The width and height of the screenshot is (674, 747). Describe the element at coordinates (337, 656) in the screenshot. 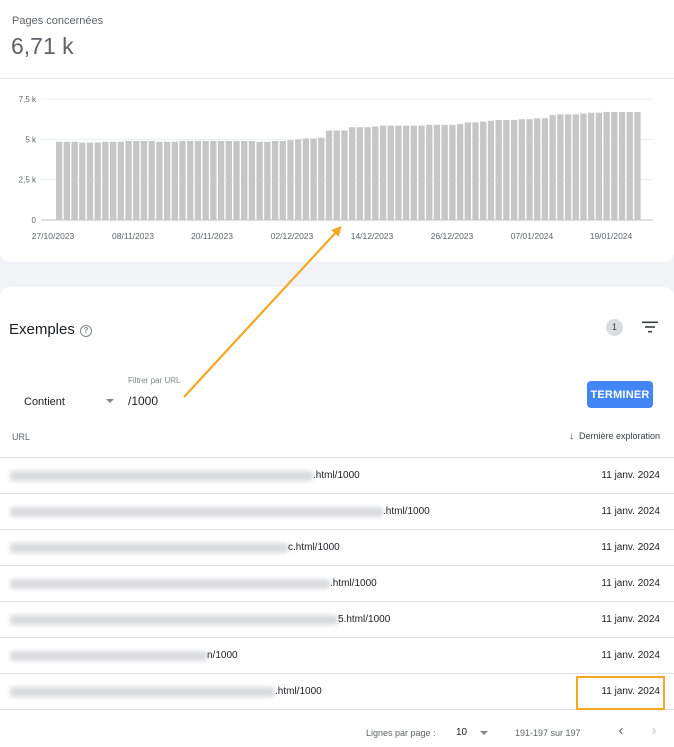

I see `table-row: n/1000 11 janv. 2024` at that location.